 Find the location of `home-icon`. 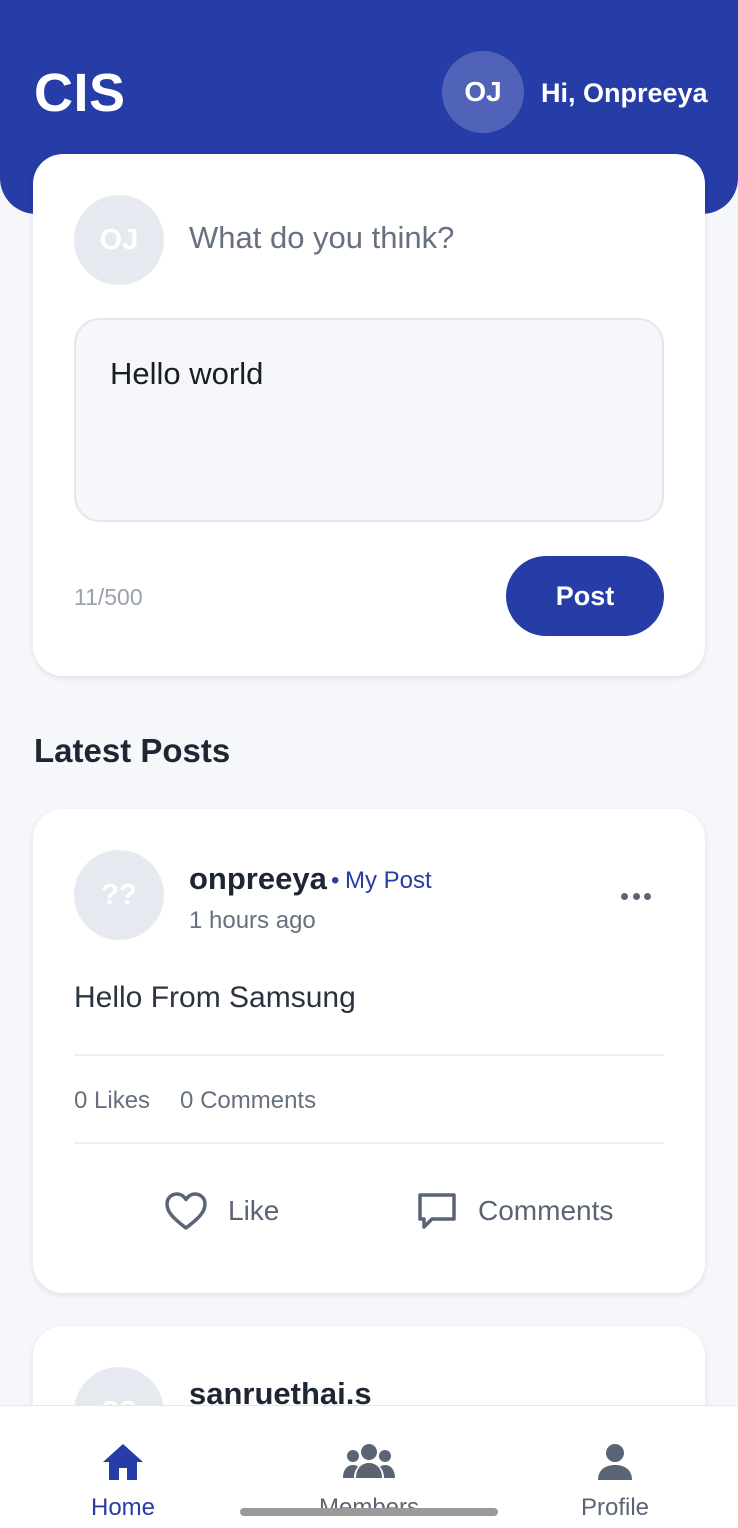

home-icon is located at coordinates (123, 1462).